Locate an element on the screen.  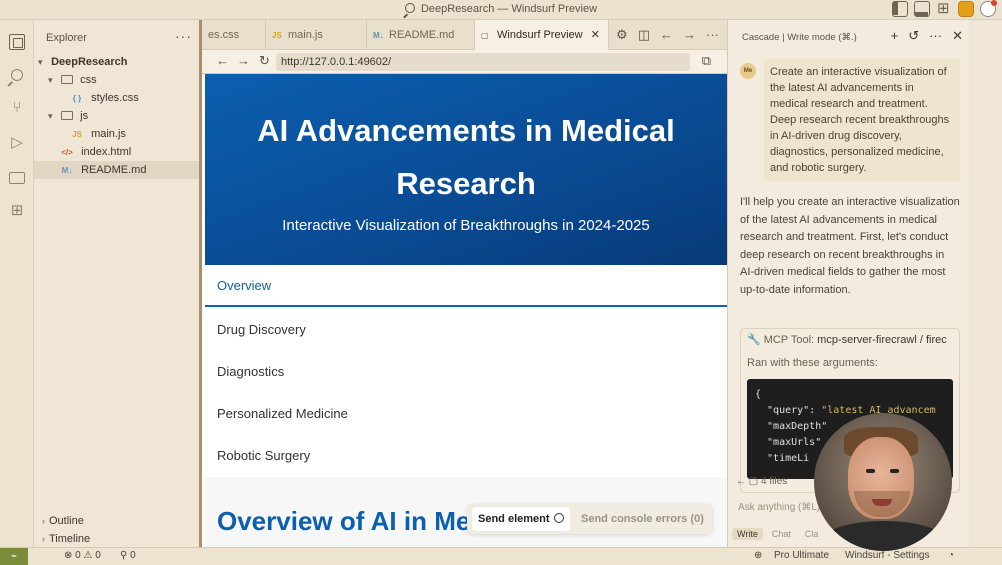
avatar: Me is located at coordinates (748, 71).